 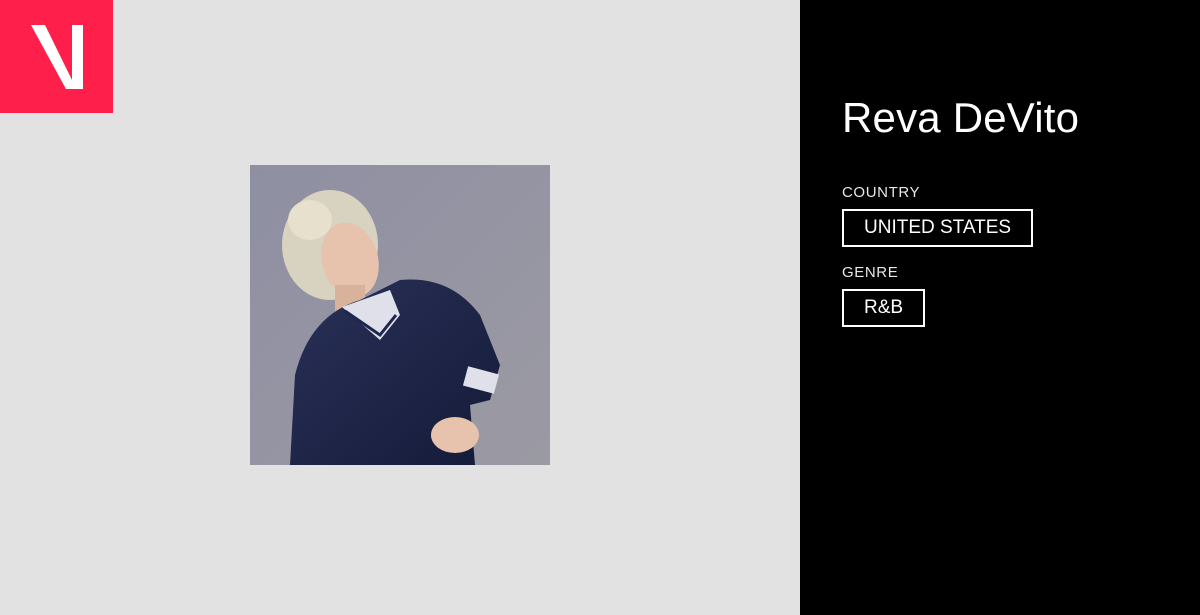 What do you see at coordinates (884, 308) in the screenshot?
I see `genre-tag: R&B` at bounding box center [884, 308].